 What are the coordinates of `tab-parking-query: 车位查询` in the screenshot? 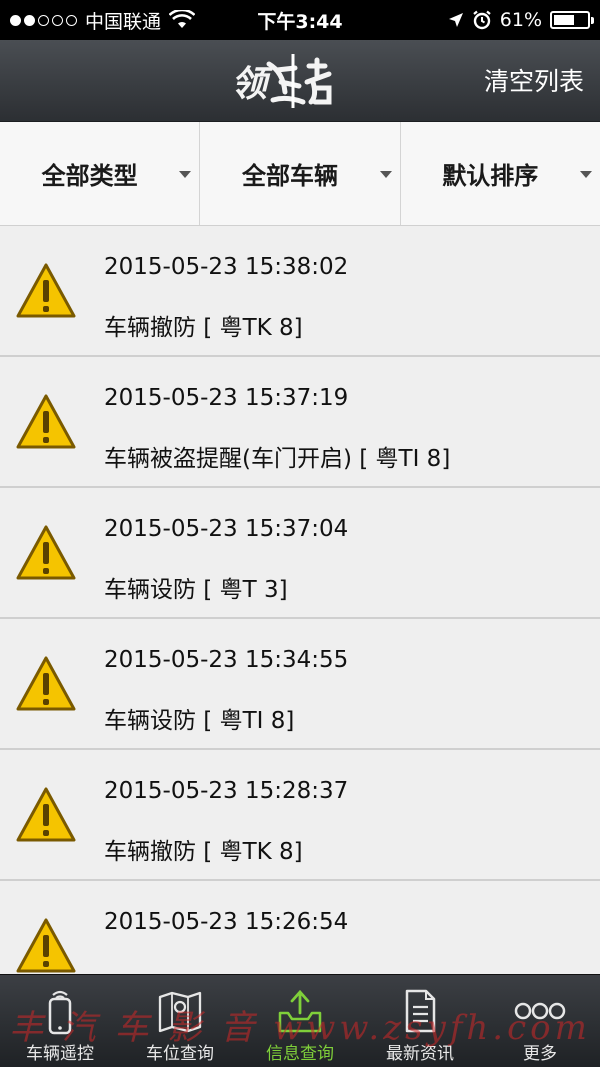 It's located at (180, 1021).